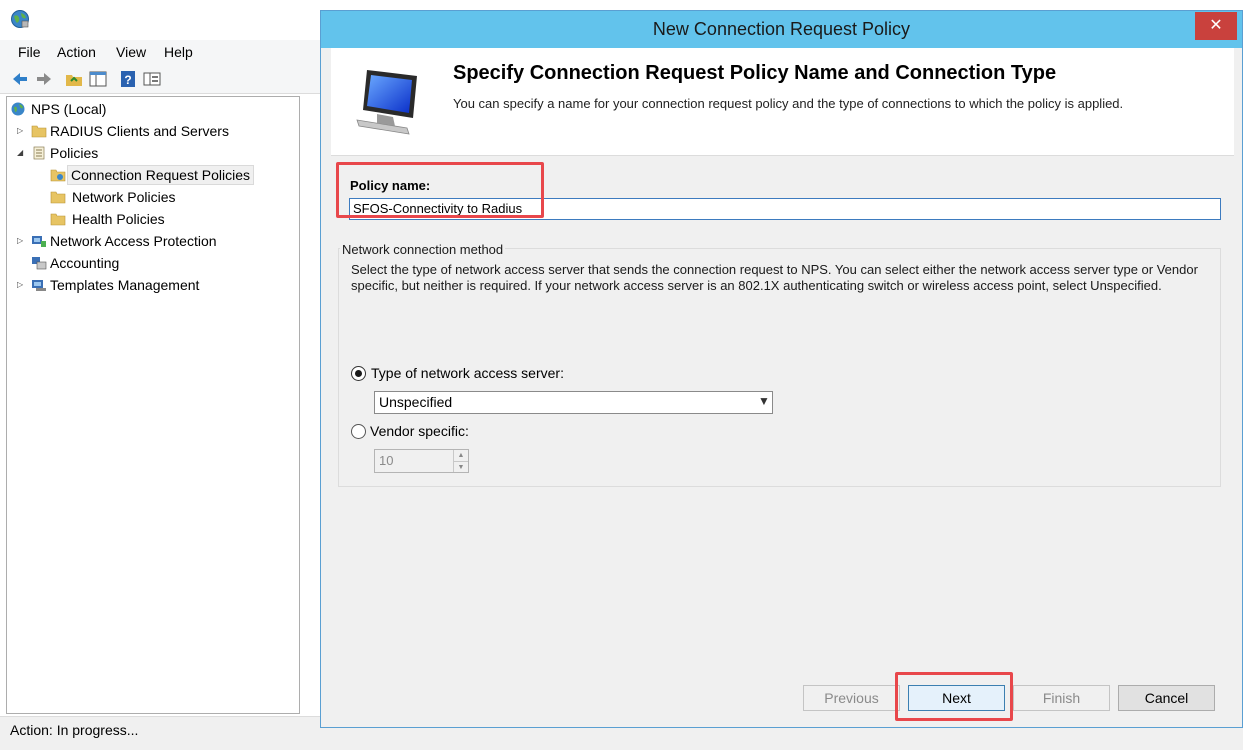 Image resolution: width=1243 pixels, height=750 pixels. I want to click on back-arrow-icon, so click(20, 79).